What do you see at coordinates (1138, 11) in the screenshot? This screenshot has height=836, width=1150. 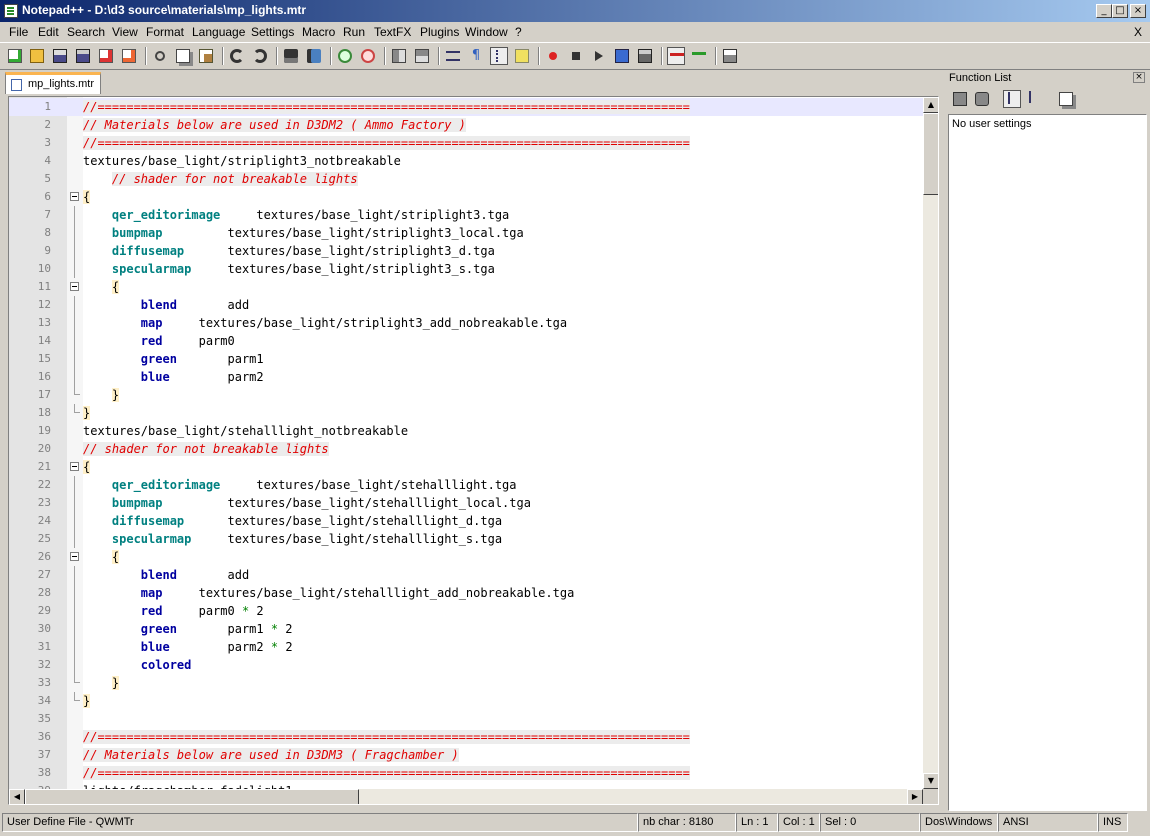 I see `close-window-button: ×` at bounding box center [1138, 11].